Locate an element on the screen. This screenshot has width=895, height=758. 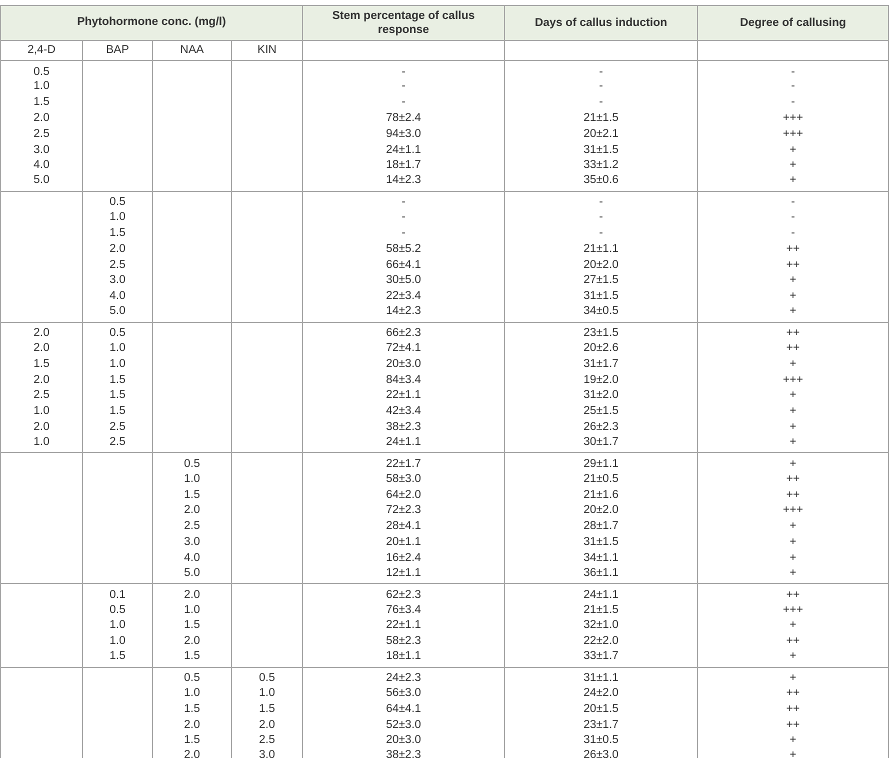
table-cell: 20±3.0 is located at coordinates (404, 740).